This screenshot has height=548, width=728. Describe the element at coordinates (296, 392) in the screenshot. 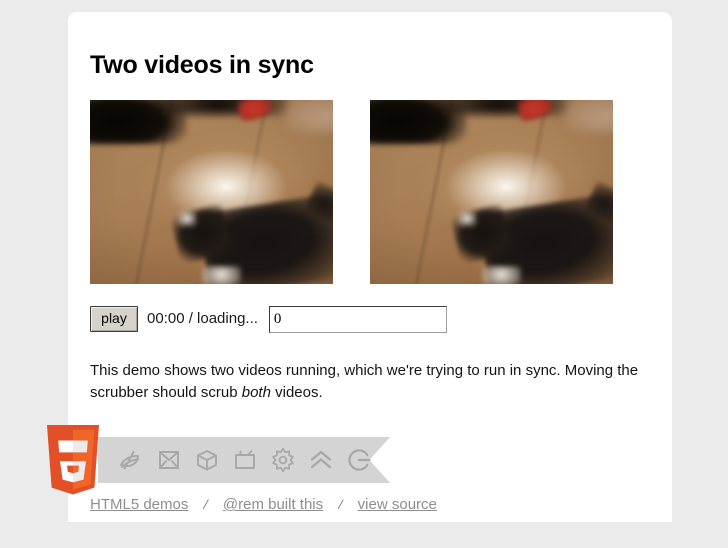

I see `description-part-2: videos.` at that location.